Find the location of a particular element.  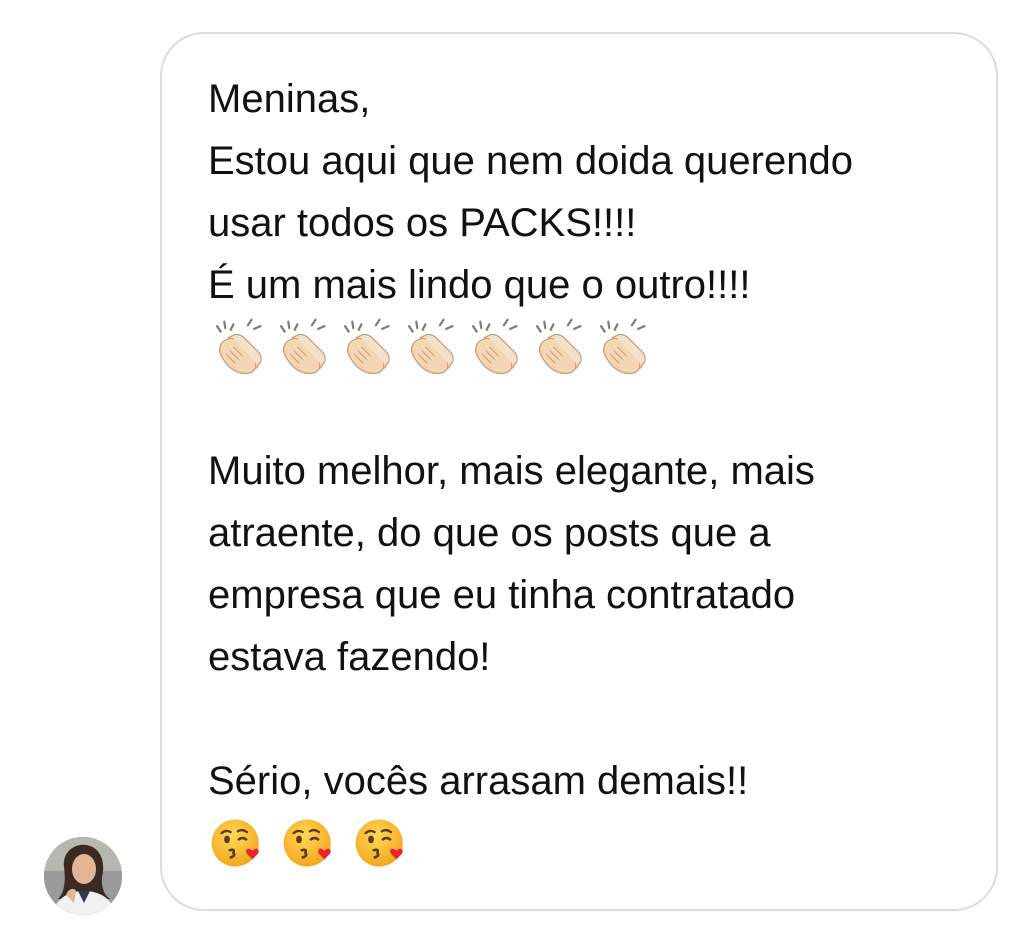

message-line: Meninas, is located at coordinates (289, 99).